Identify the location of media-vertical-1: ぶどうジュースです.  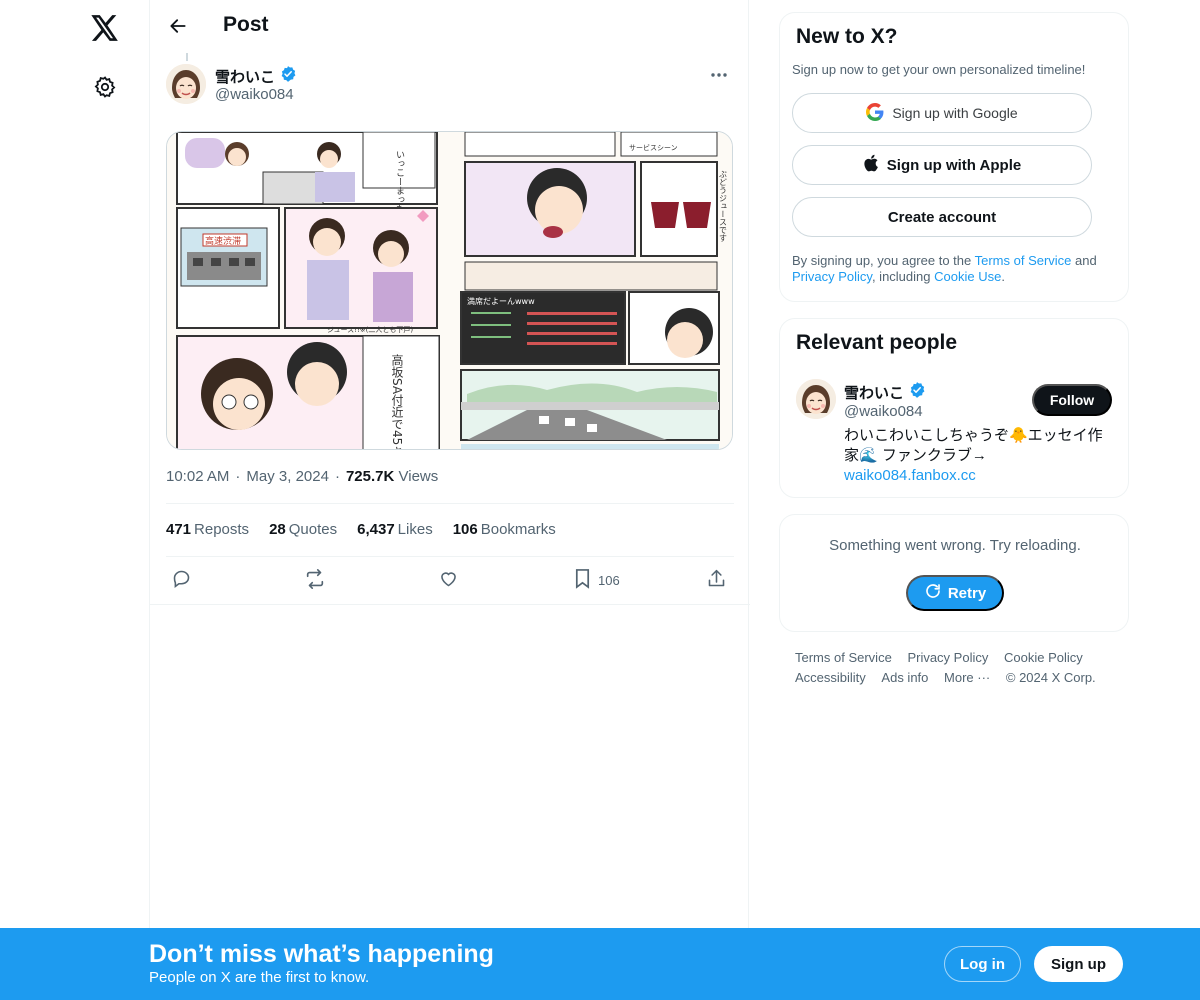
(723, 206).